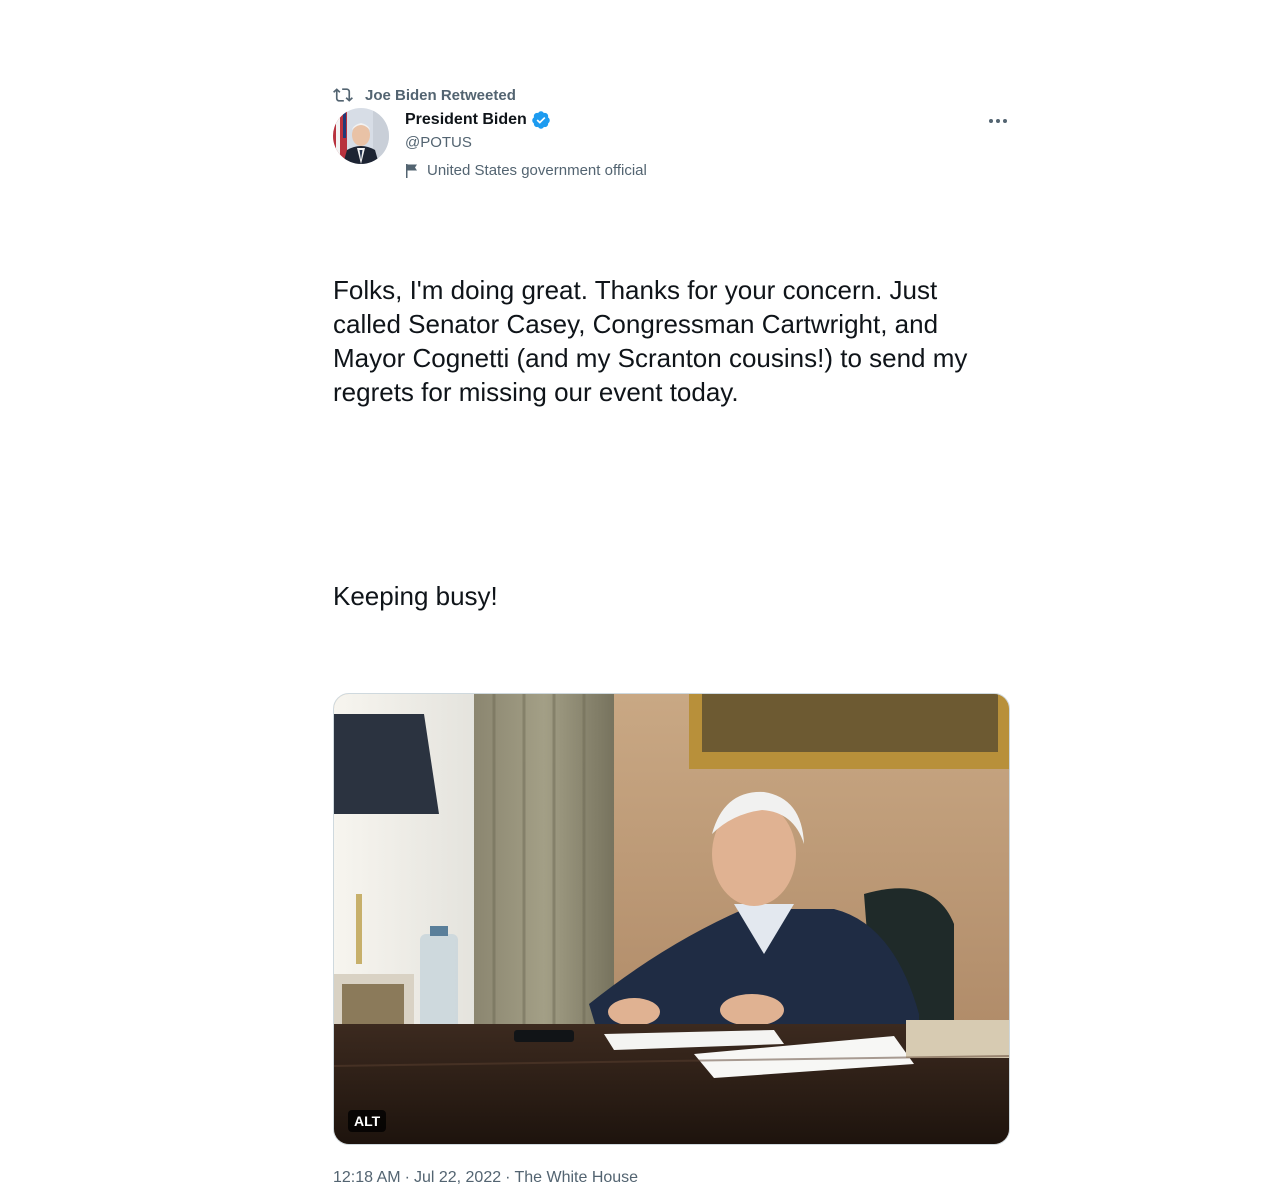 Image resolution: width=1280 pixels, height=1187 pixels. Describe the element at coordinates (440, 95) in the screenshot. I see `retweet-label: Joe Biden Retweeted` at that location.